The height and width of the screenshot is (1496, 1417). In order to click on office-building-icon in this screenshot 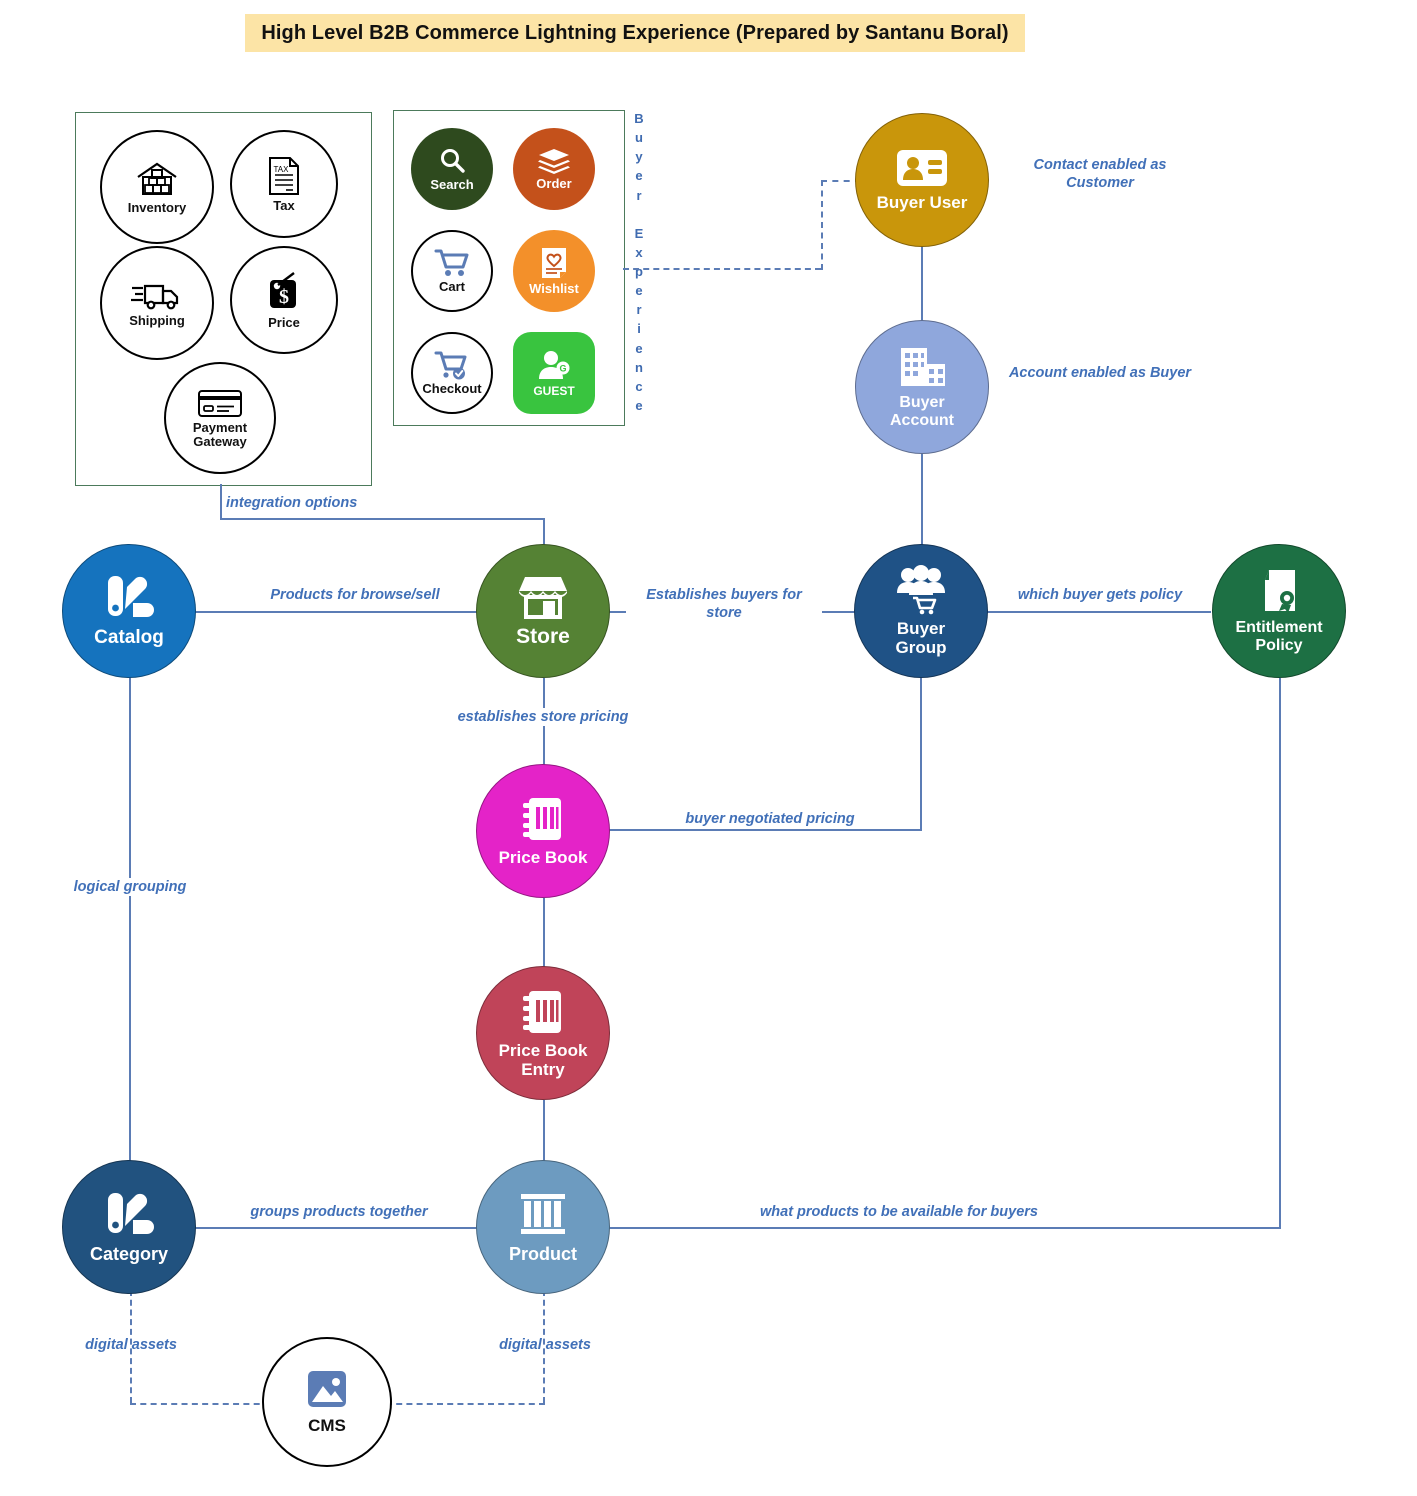, I will do `click(922, 367)`.